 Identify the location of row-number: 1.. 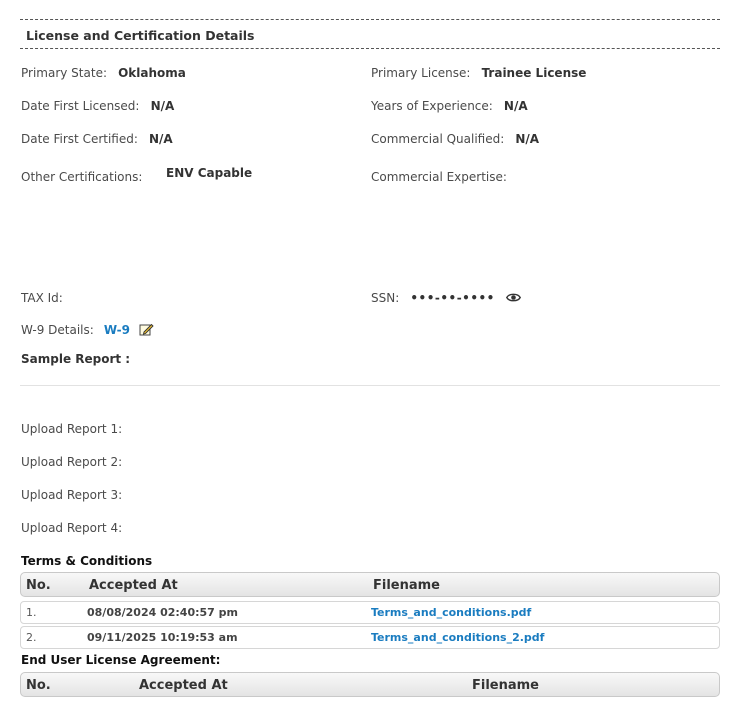
(31, 612).